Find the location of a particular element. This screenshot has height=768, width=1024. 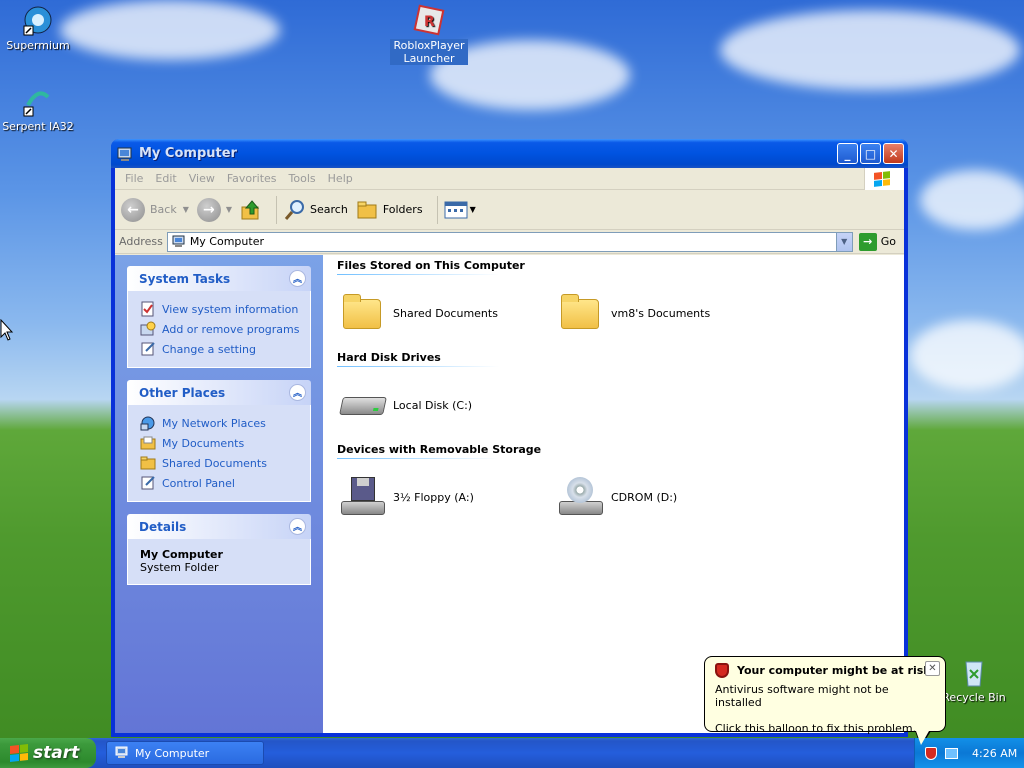

clock: 4:26 AM is located at coordinates (994, 753).